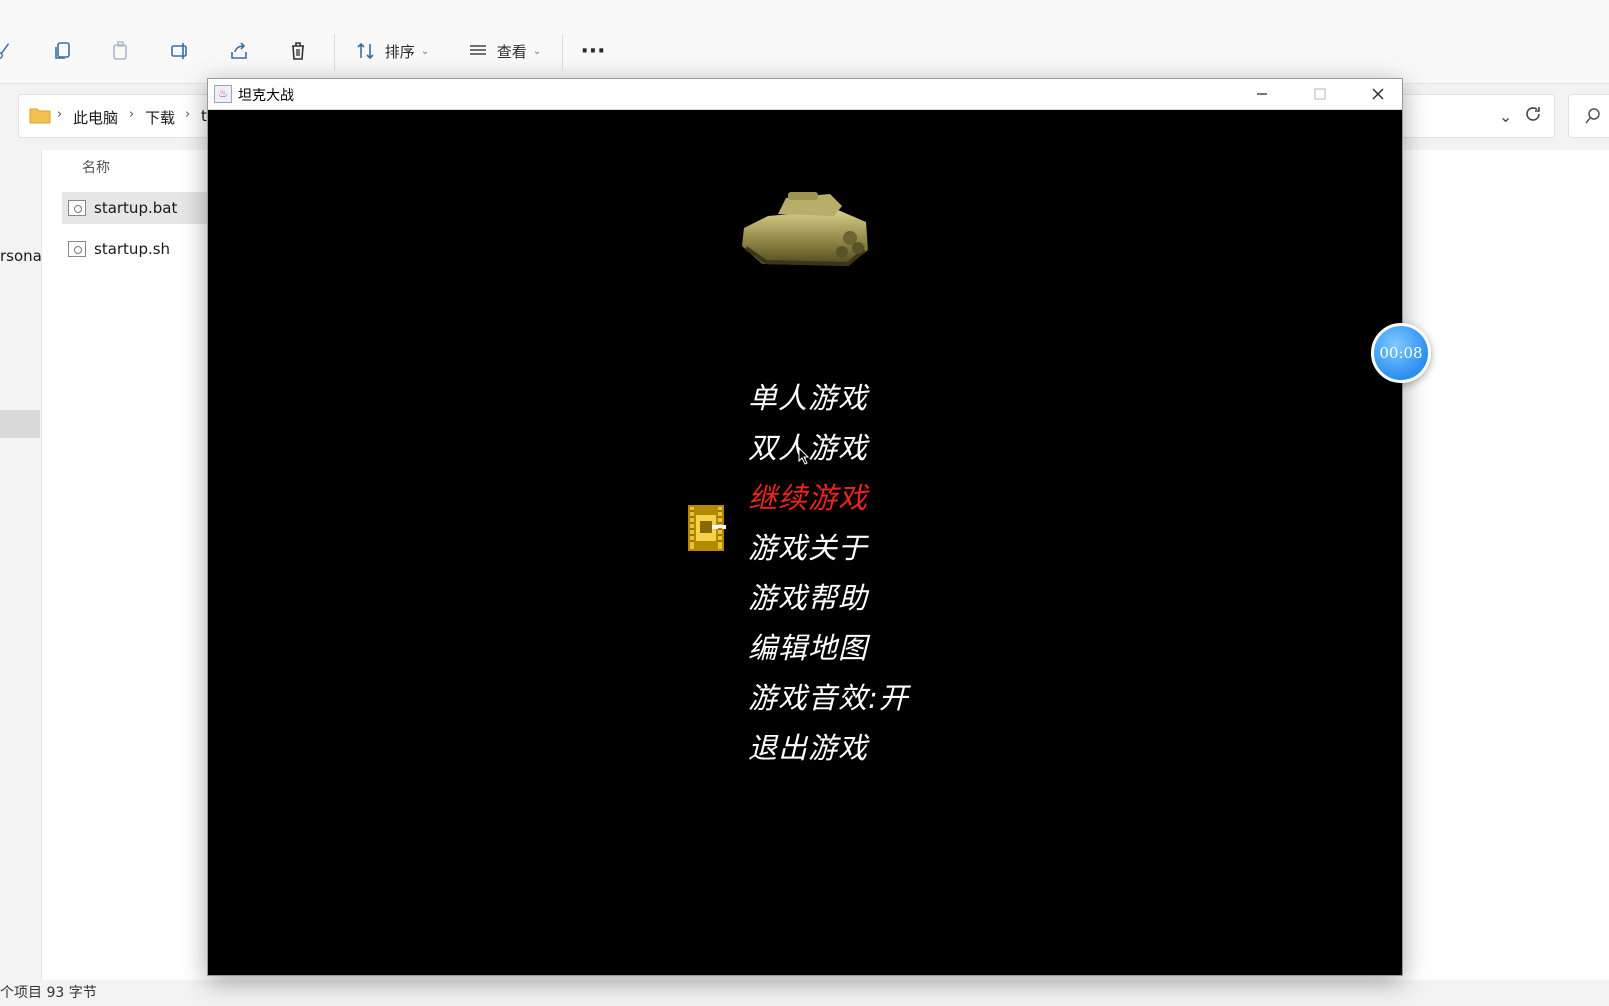 The height and width of the screenshot is (1006, 1609). Describe the element at coordinates (136, 208) in the screenshot. I see `file-name: startup.bat` at that location.